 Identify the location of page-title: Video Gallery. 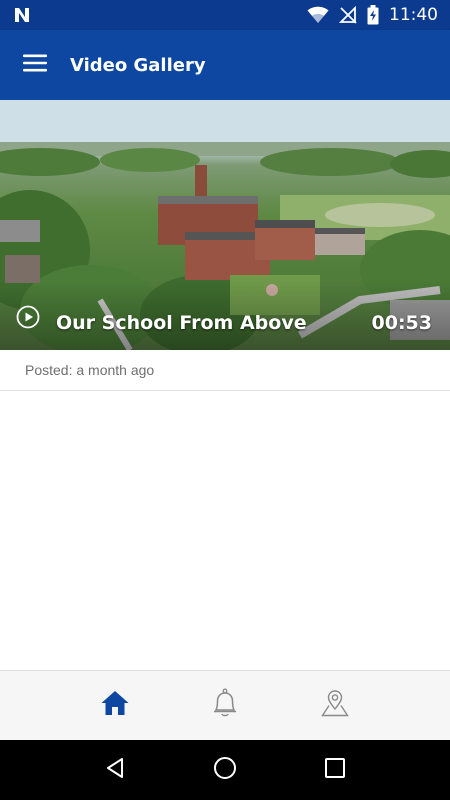
(138, 65).